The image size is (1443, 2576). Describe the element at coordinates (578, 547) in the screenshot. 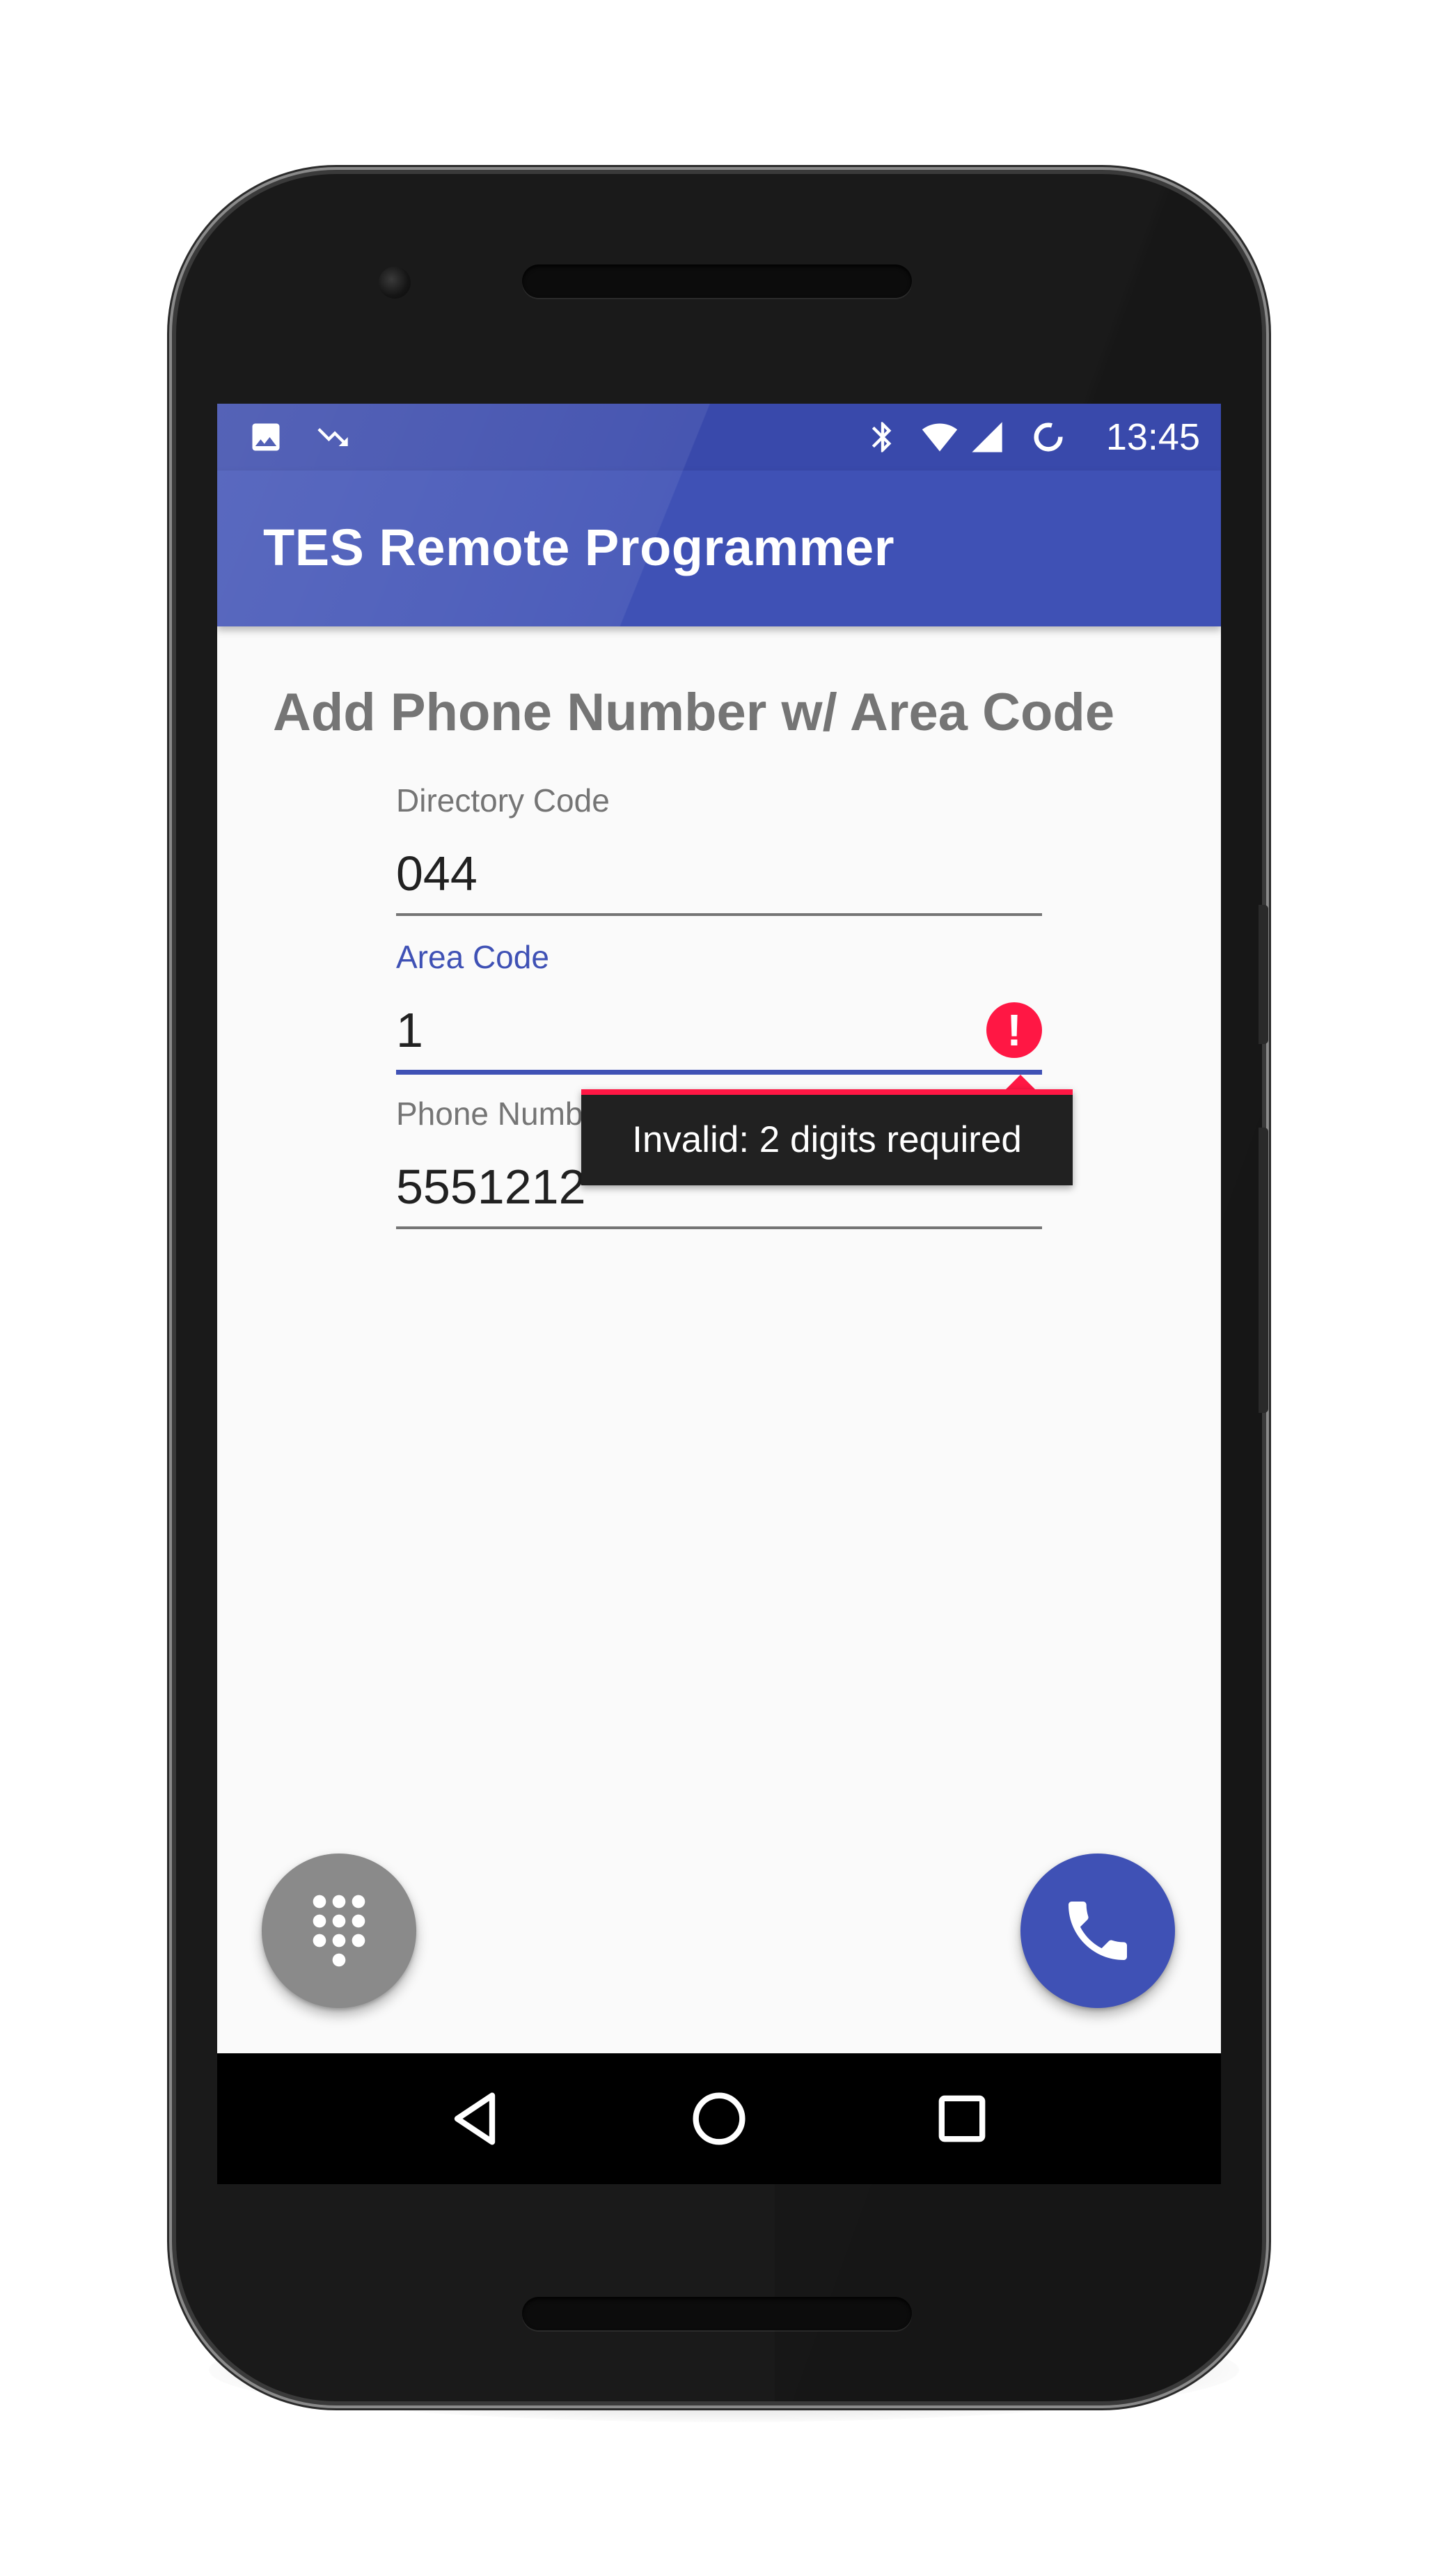

I see `app-title: TES Remote Programmer` at that location.